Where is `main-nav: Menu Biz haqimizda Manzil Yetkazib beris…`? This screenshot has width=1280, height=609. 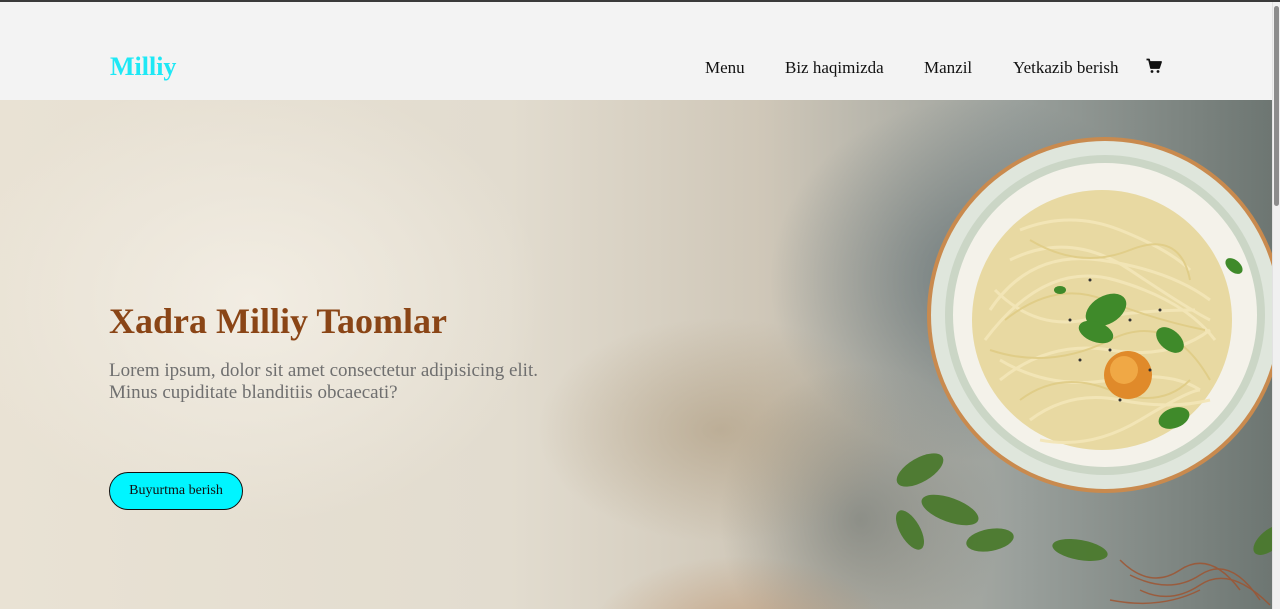
main-nav: Menu Biz haqimizda Manzil Yetkazib beris… is located at coordinates (636, 70).